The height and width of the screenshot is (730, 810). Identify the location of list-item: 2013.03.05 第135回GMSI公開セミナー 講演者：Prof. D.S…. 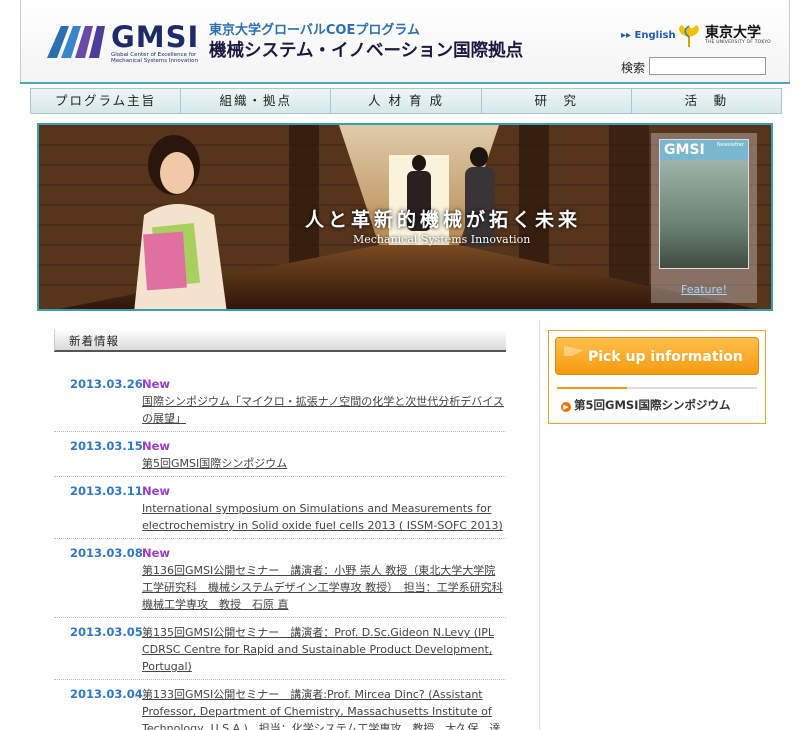
(280, 649).